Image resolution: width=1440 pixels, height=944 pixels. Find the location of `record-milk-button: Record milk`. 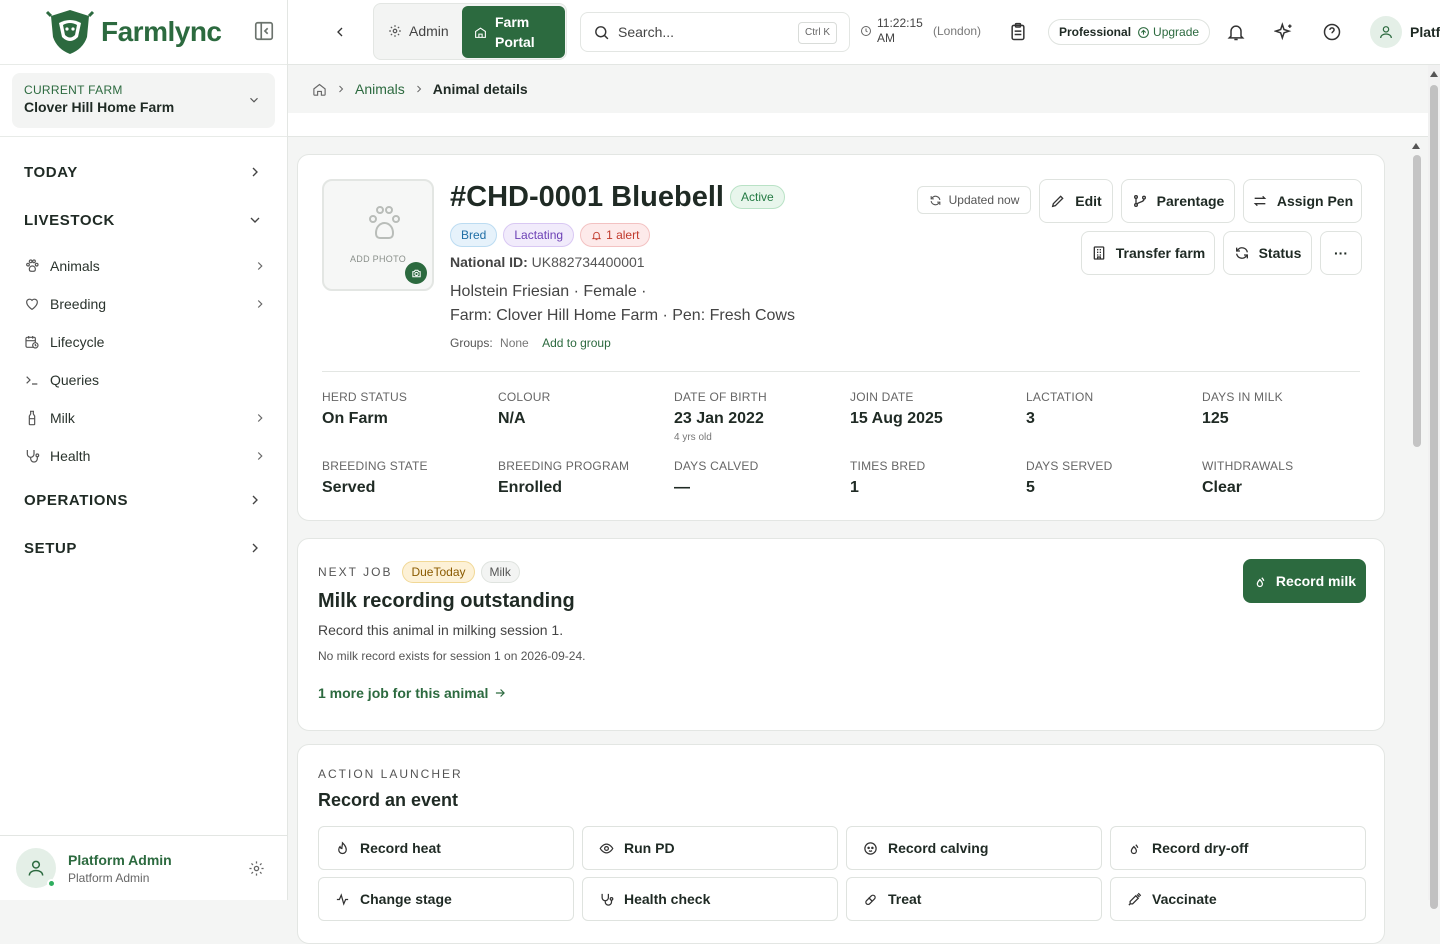

record-milk-button: Record milk is located at coordinates (1304, 581).